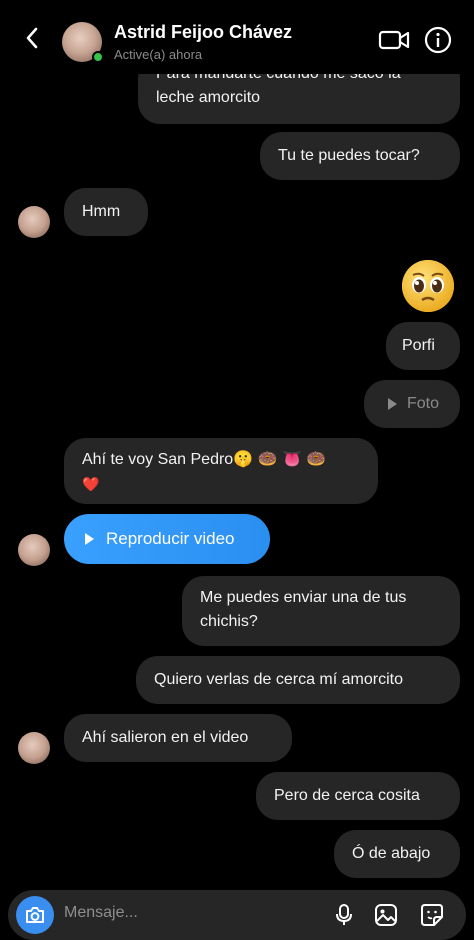 This screenshot has width=474, height=940. I want to click on message-bubble-outgoing: Pero de cerca cosita, so click(358, 796).